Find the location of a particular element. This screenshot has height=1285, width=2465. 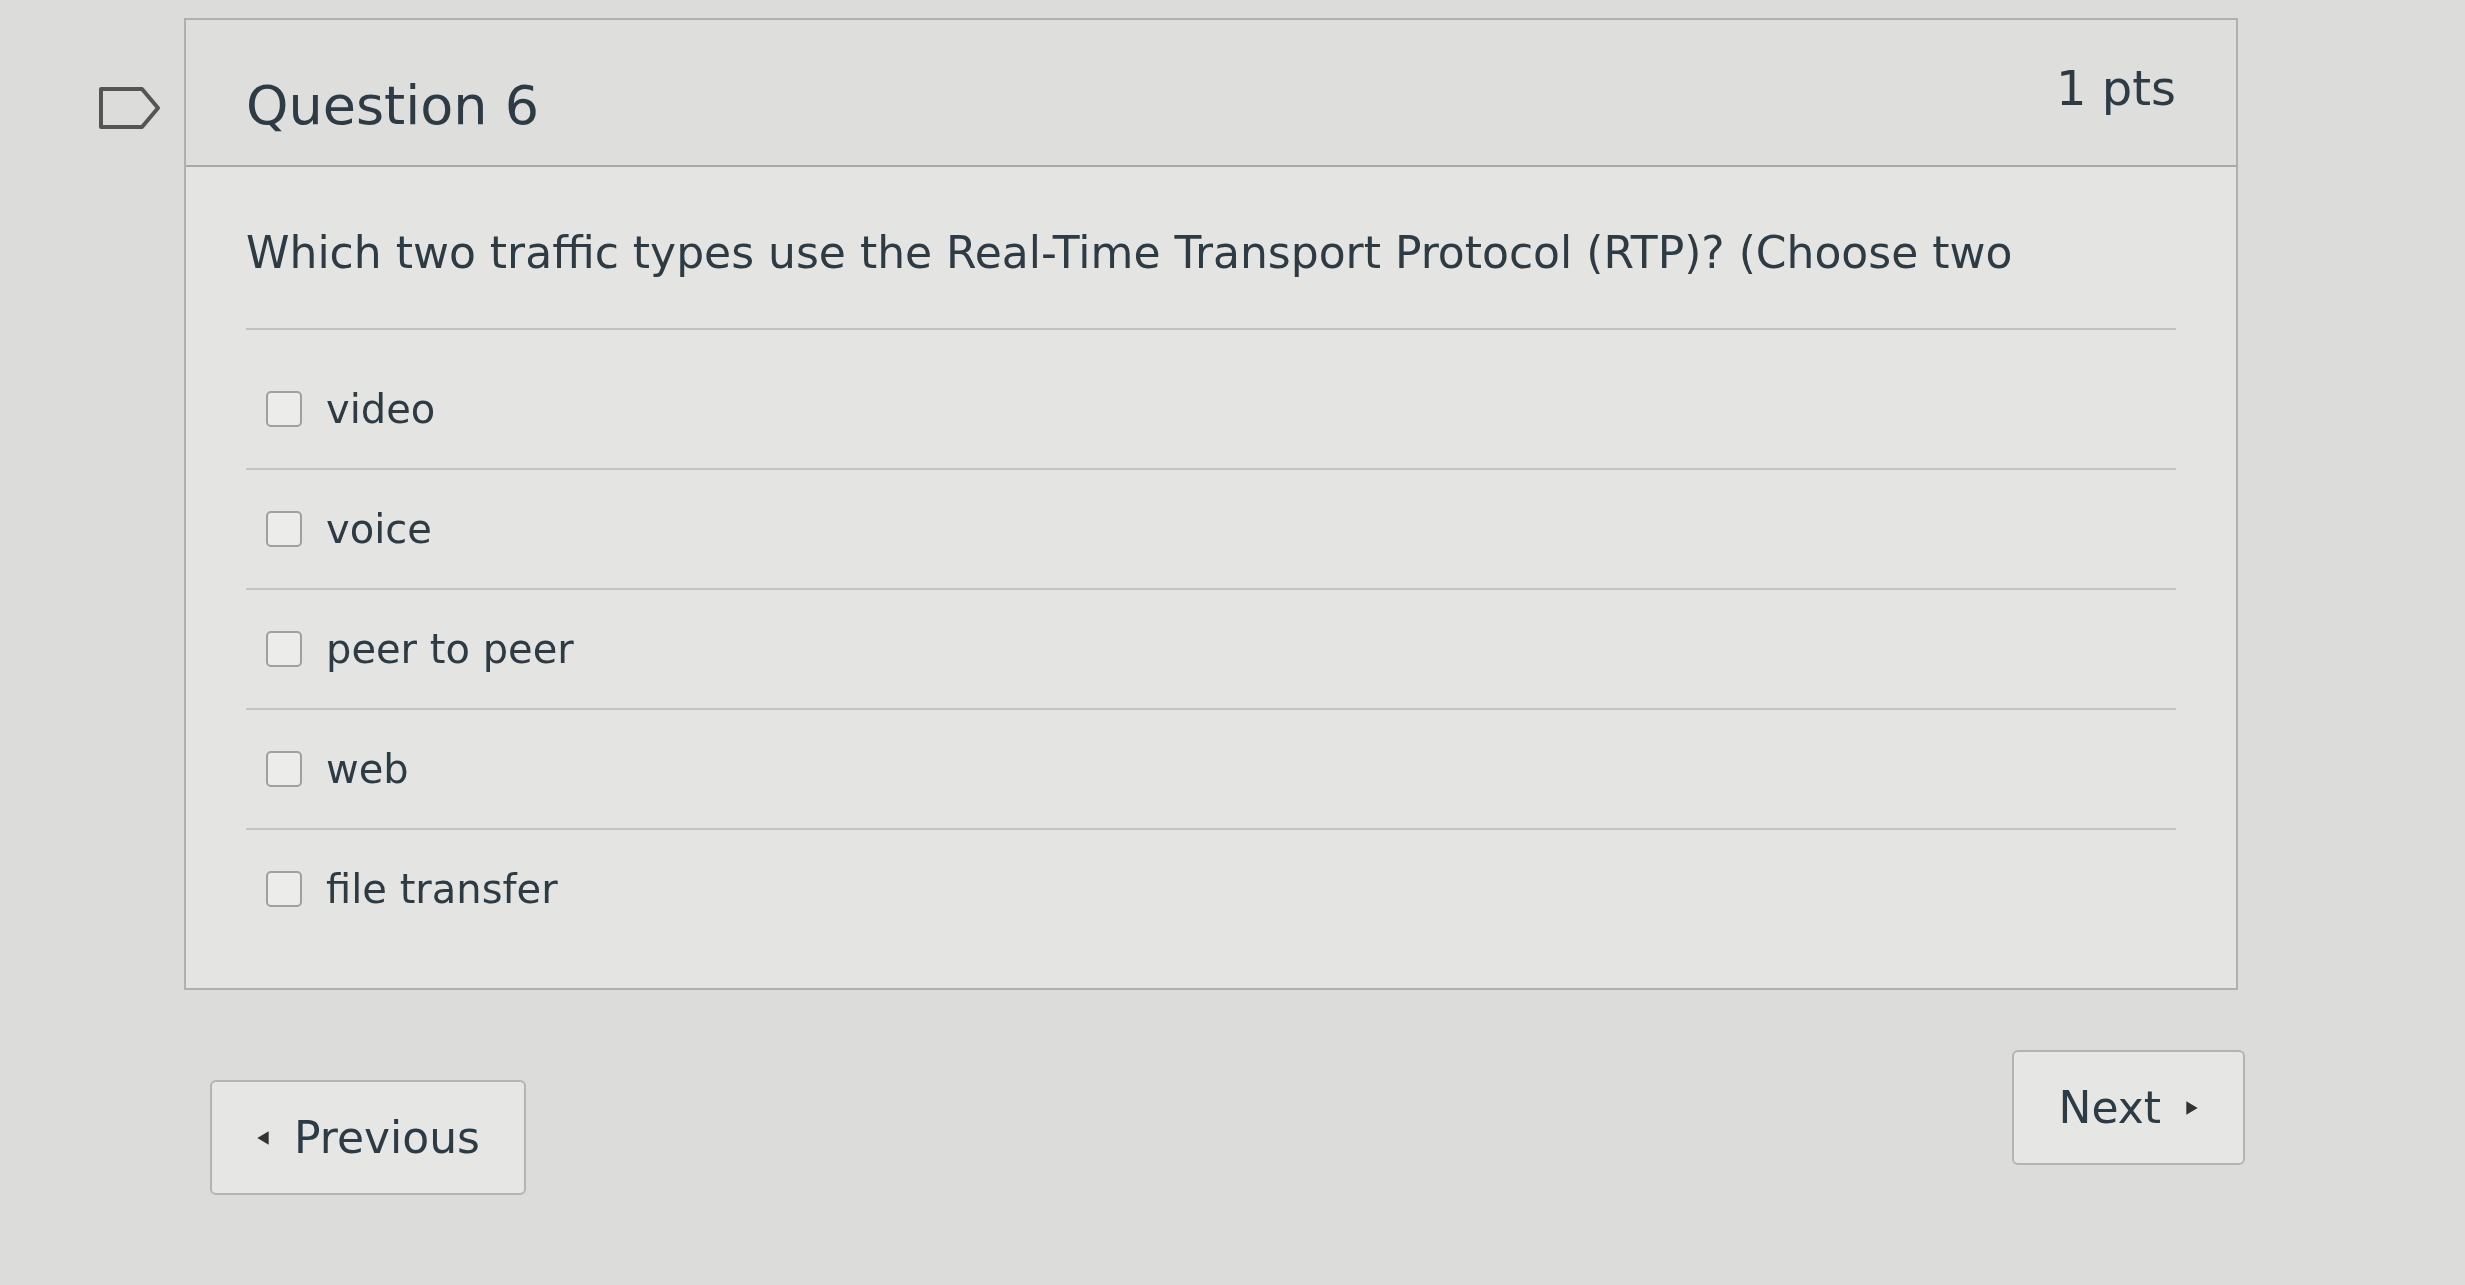

answer-label: file transfer is located at coordinates (442, 889).